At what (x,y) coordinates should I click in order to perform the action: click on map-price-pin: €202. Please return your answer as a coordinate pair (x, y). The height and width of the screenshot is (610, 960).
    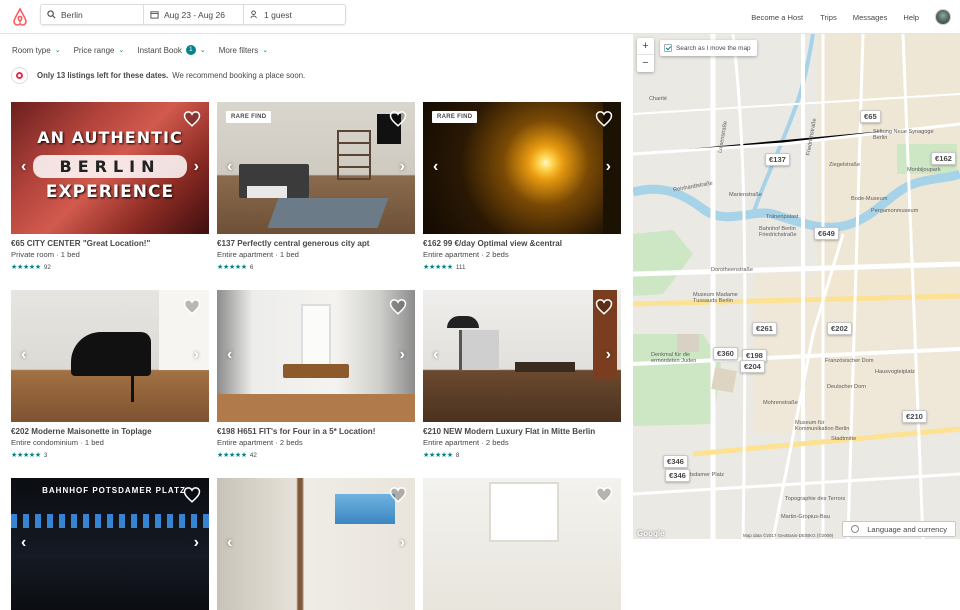
    Looking at the image, I should click on (839, 328).